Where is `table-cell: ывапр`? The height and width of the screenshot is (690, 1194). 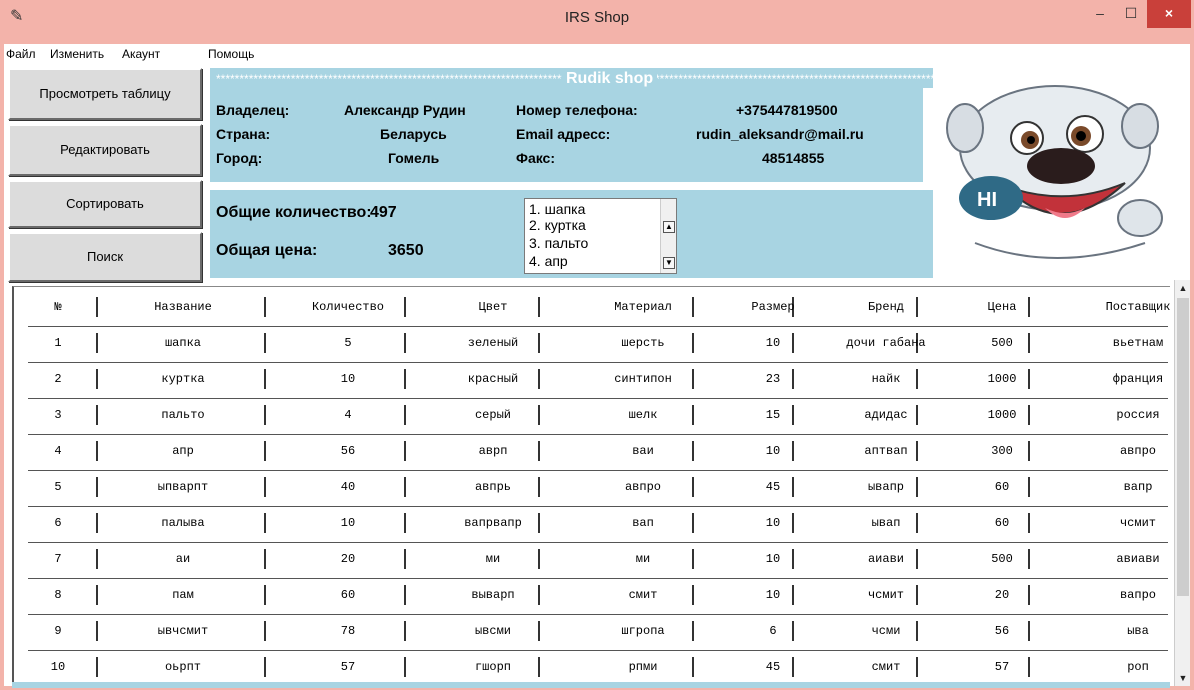 table-cell: ывапр is located at coordinates (885, 487).